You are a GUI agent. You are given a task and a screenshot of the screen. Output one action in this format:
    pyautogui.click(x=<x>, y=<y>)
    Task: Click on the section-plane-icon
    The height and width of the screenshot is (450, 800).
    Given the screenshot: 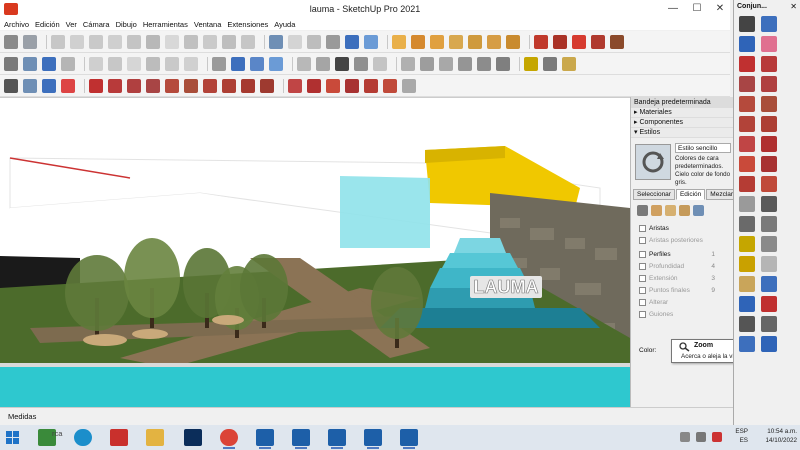 What is the action you would take?
    pyautogui.click(x=172, y=41)
    